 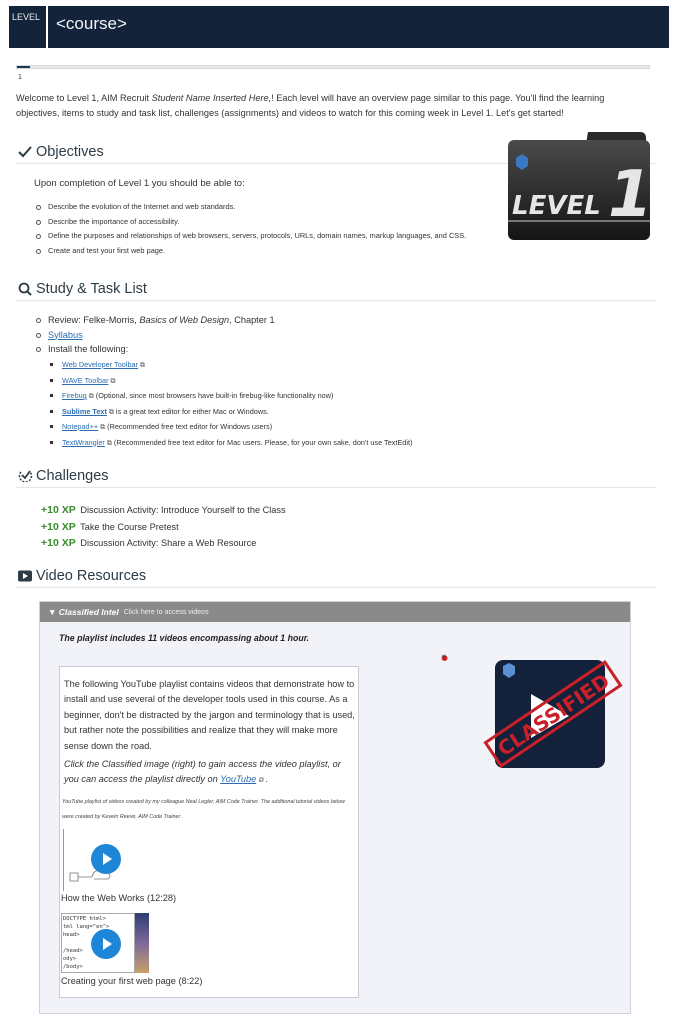 What do you see at coordinates (333, 67) in the screenshot?
I see `progress-bar` at bounding box center [333, 67].